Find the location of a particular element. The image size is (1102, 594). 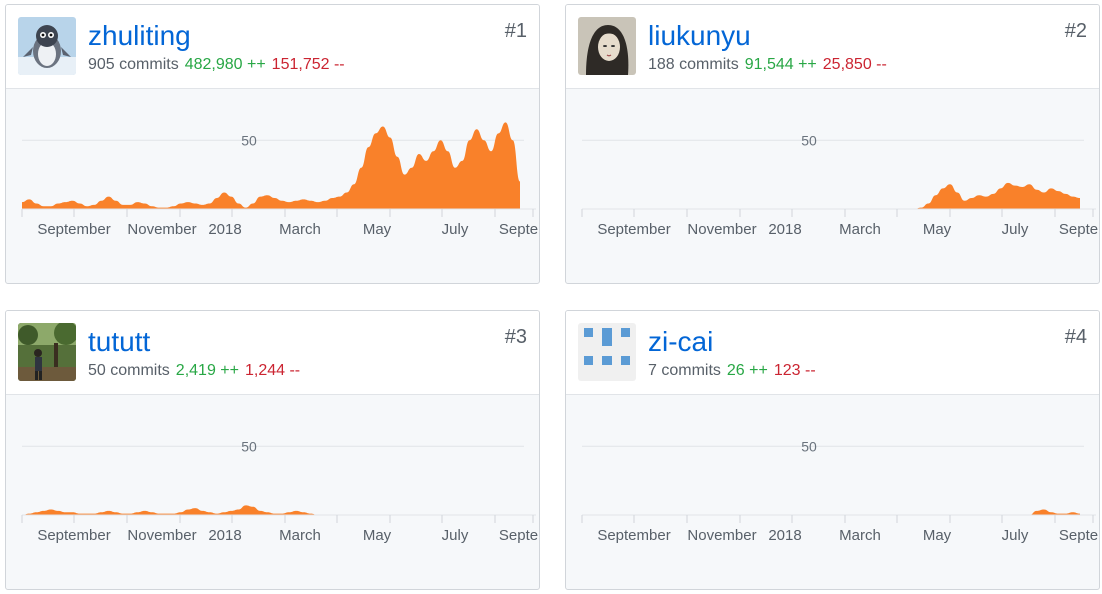

contributor-stats: 905 commits 482,980 ++ 151,752 -- is located at coordinates (216, 65).